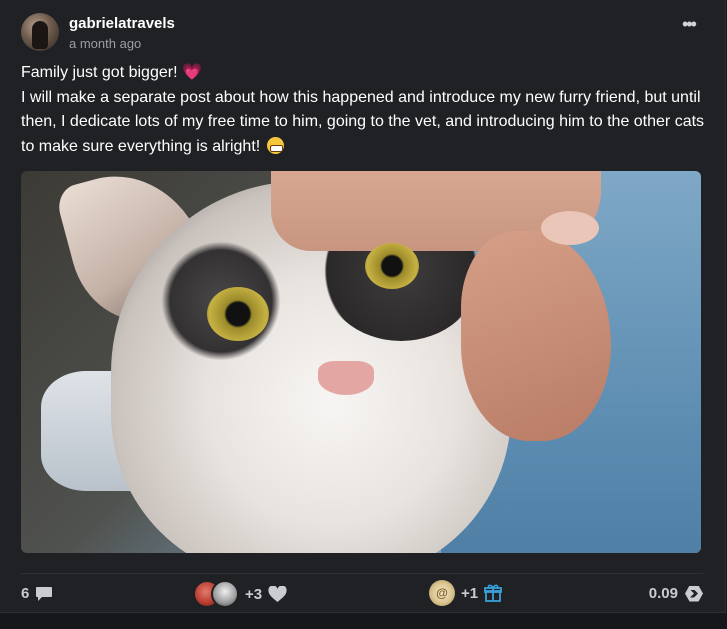 The width and height of the screenshot is (727, 629). What do you see at coordinates (40, 35) in the screenshot?
I see `avatar-silhouette` at bounding box center [40, 35].